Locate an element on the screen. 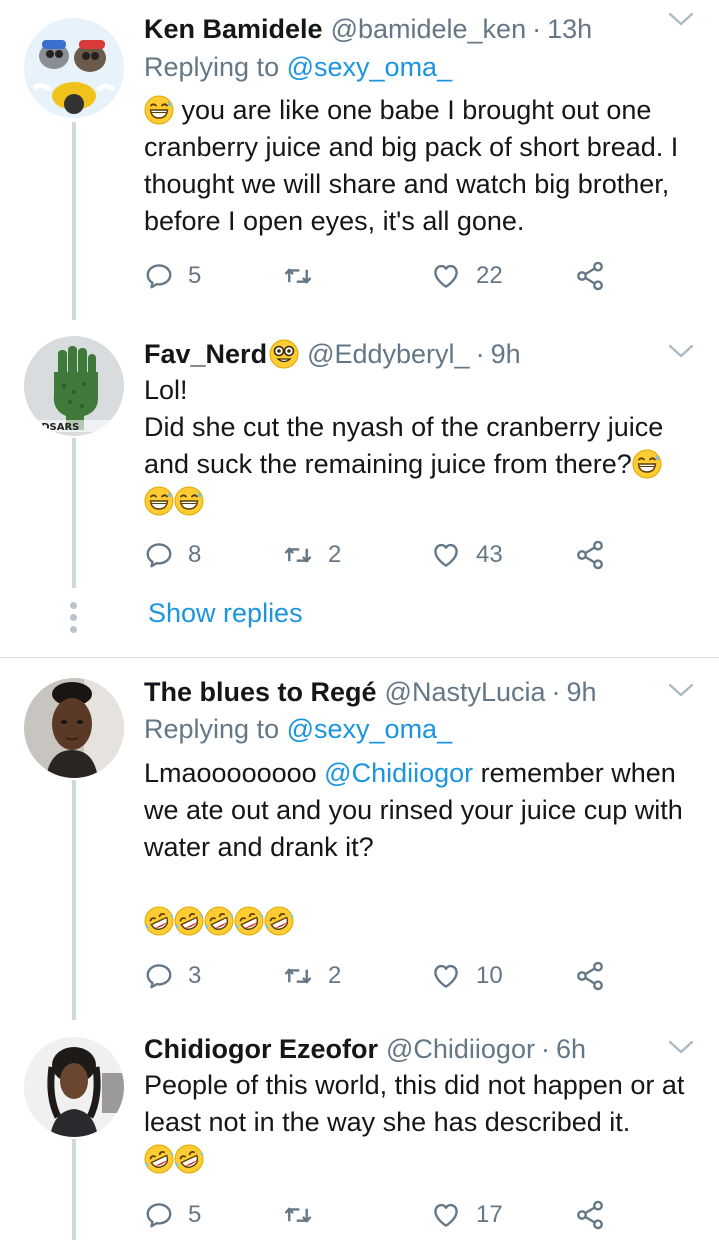  avatar: ENDSARS is located at coordinates (74, 386).